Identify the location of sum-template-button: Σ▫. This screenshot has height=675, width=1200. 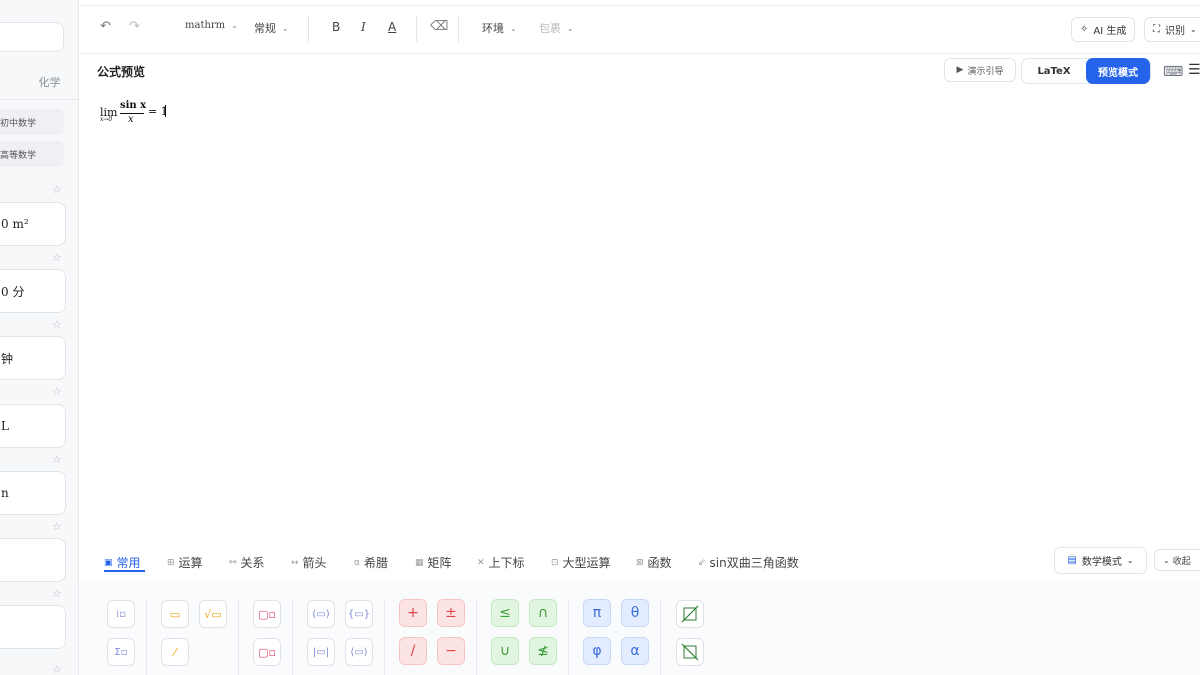
(121, 652).